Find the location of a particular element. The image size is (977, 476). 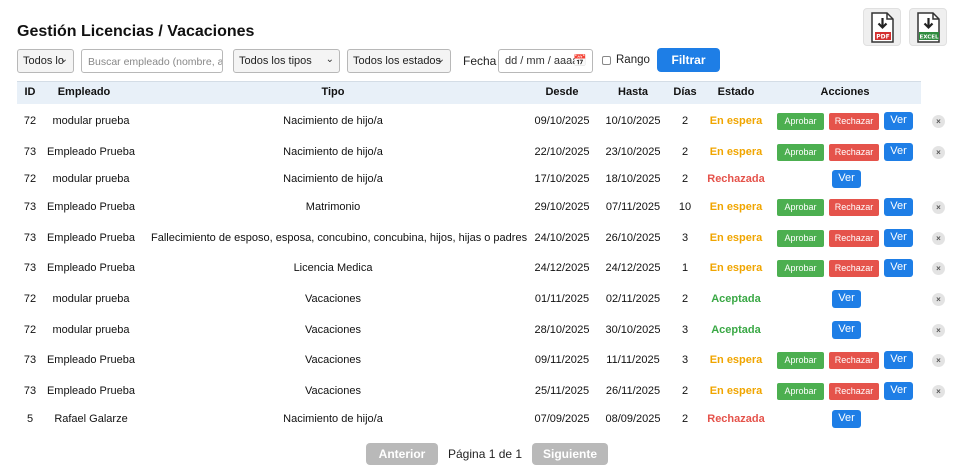

cell-desde: 01/11/2025 is located at coordinates (562, 299).